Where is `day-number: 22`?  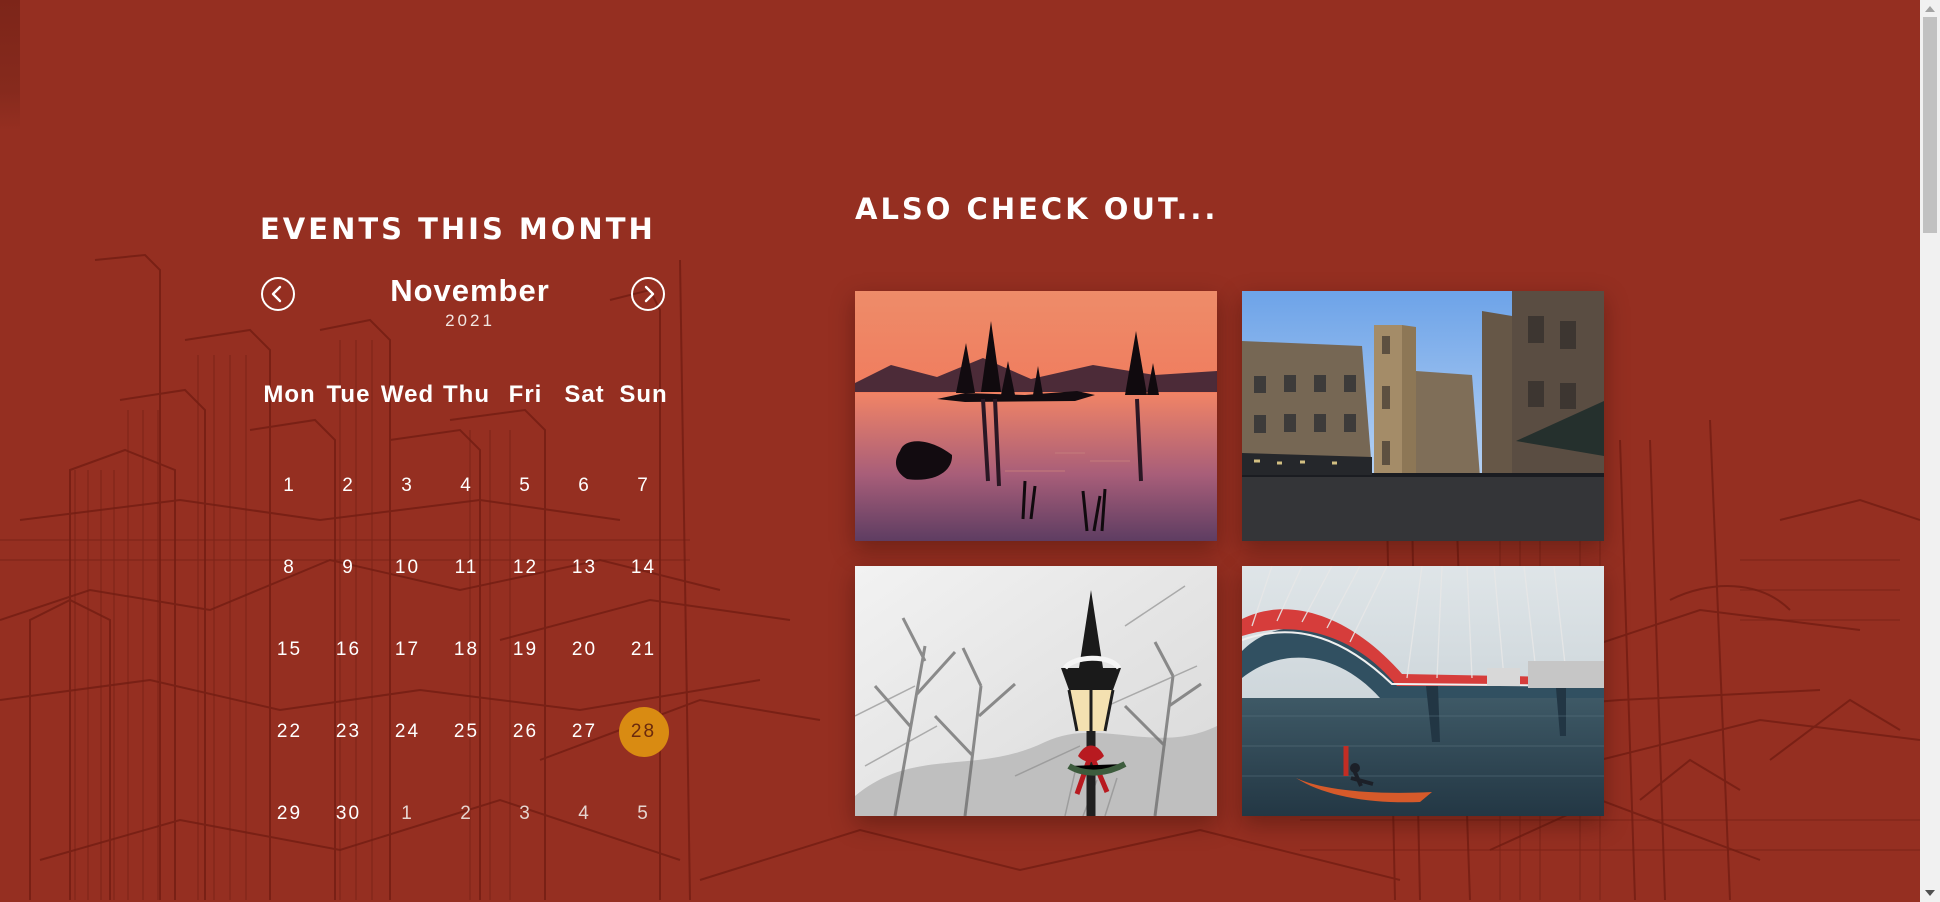
day-number: 22 is located at coordinates (289, 731).